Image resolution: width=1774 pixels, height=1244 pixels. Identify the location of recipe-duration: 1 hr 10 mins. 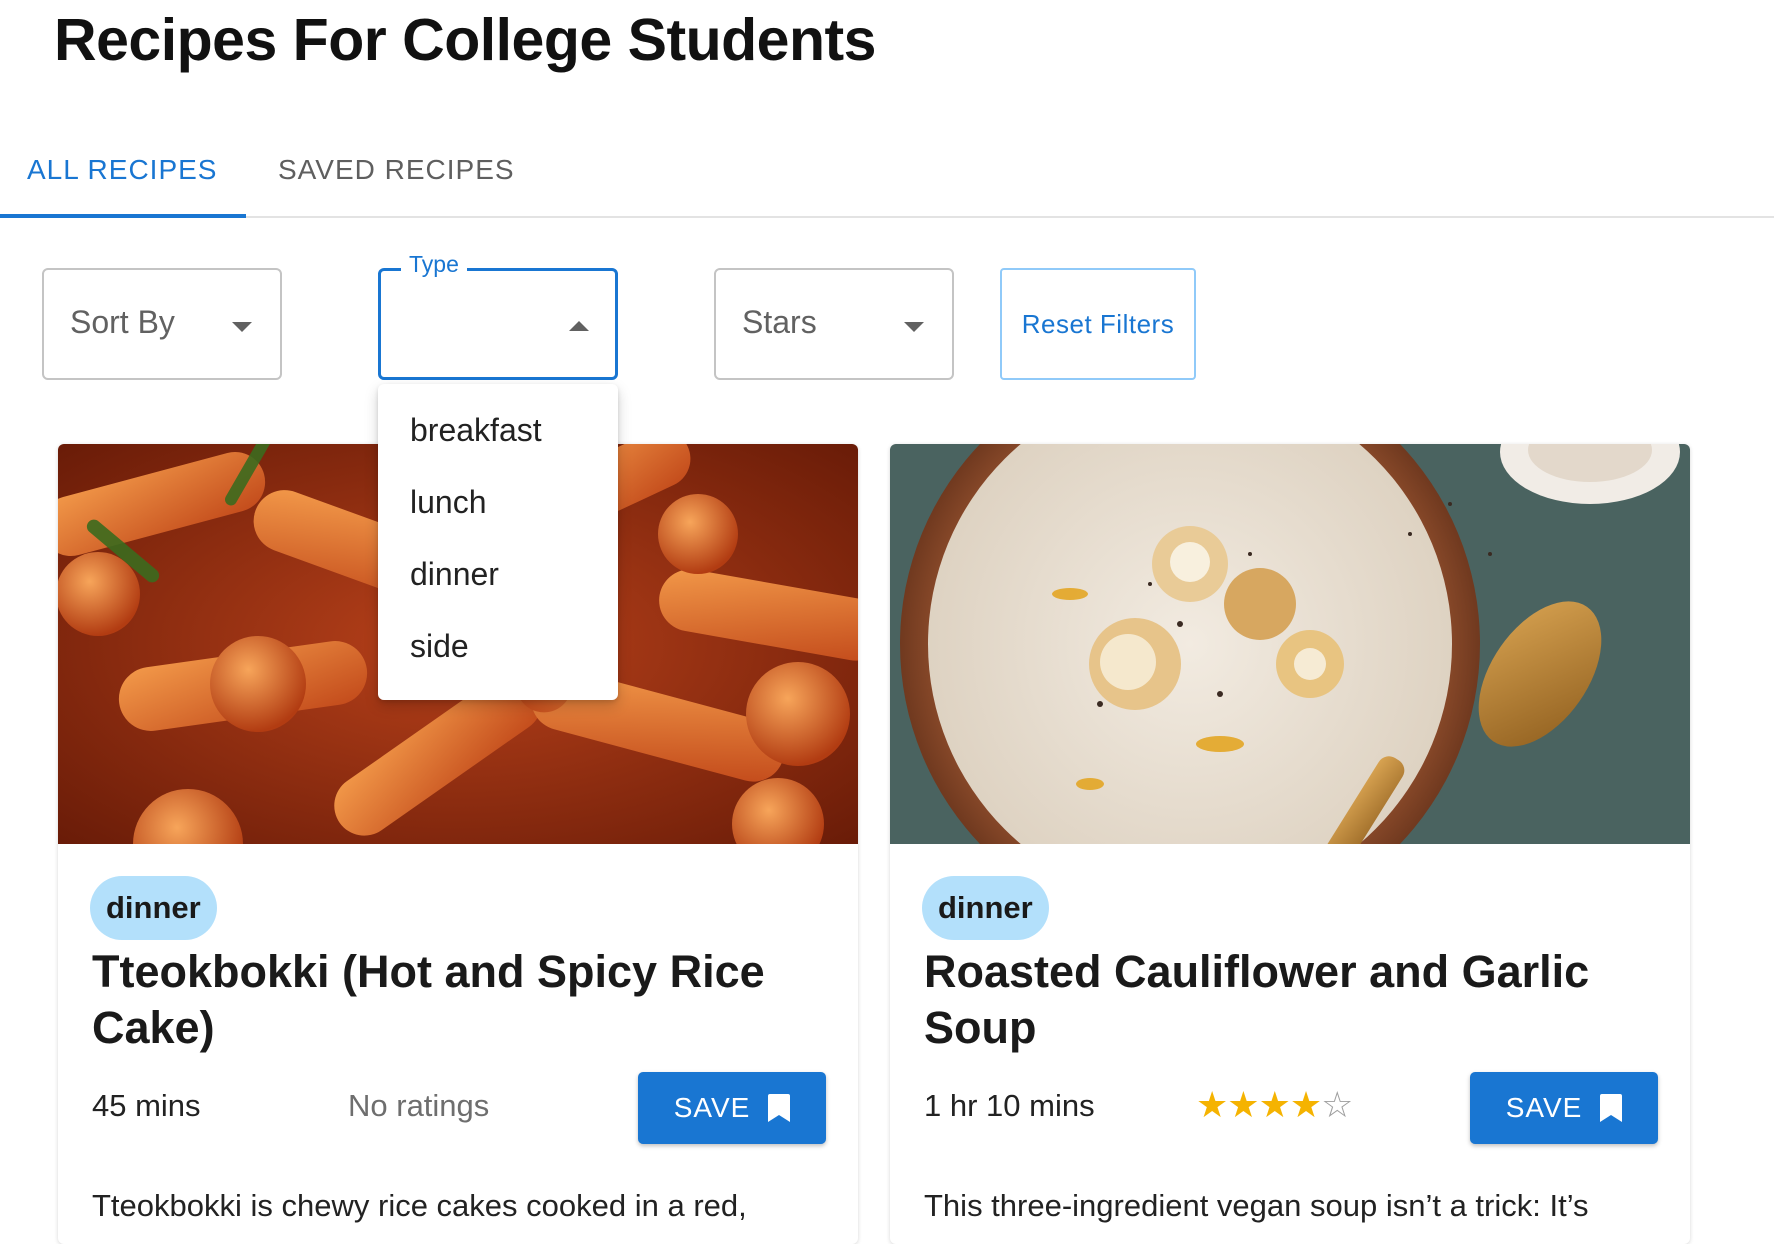
(1009, 1105).